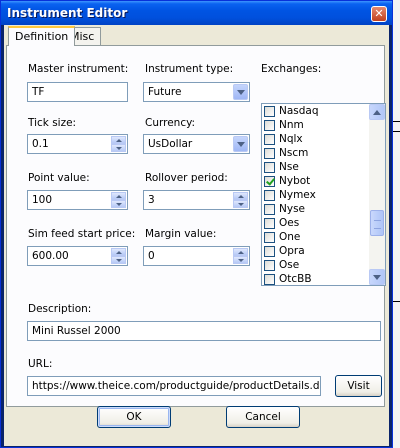  Describe the element at coordinates (151, 200) in the screenshot. I see `rollover-period-value: 3` at that location.